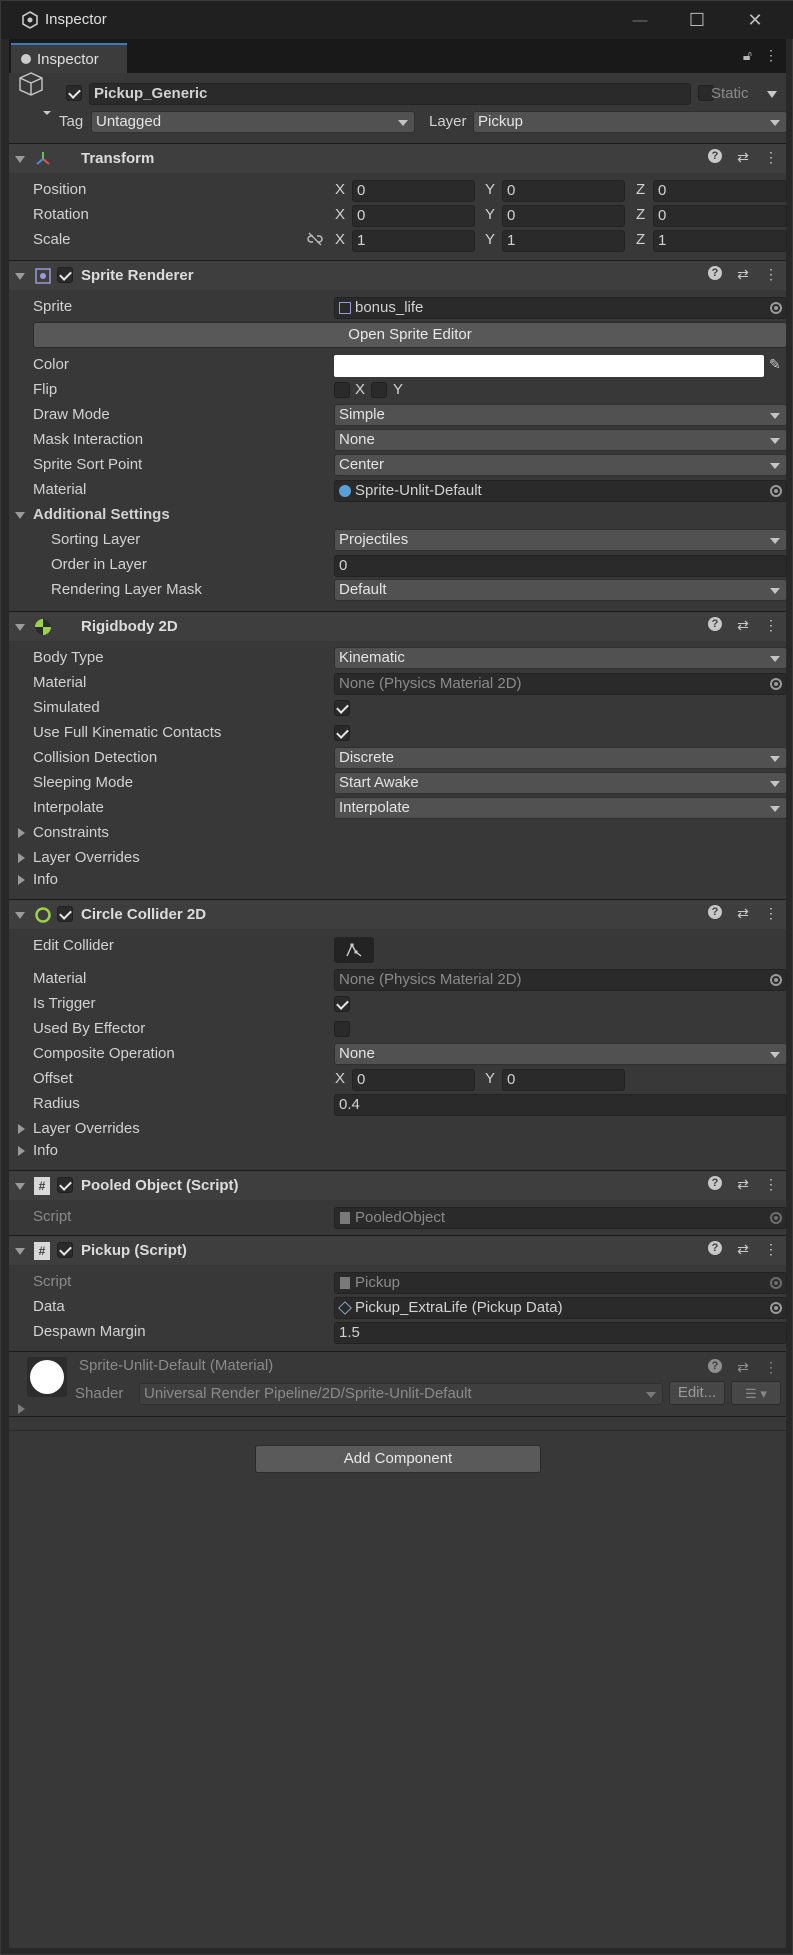  Describe the element at coordinates (315, 239) in the screenshot. I see `unlink-icon` at that location.